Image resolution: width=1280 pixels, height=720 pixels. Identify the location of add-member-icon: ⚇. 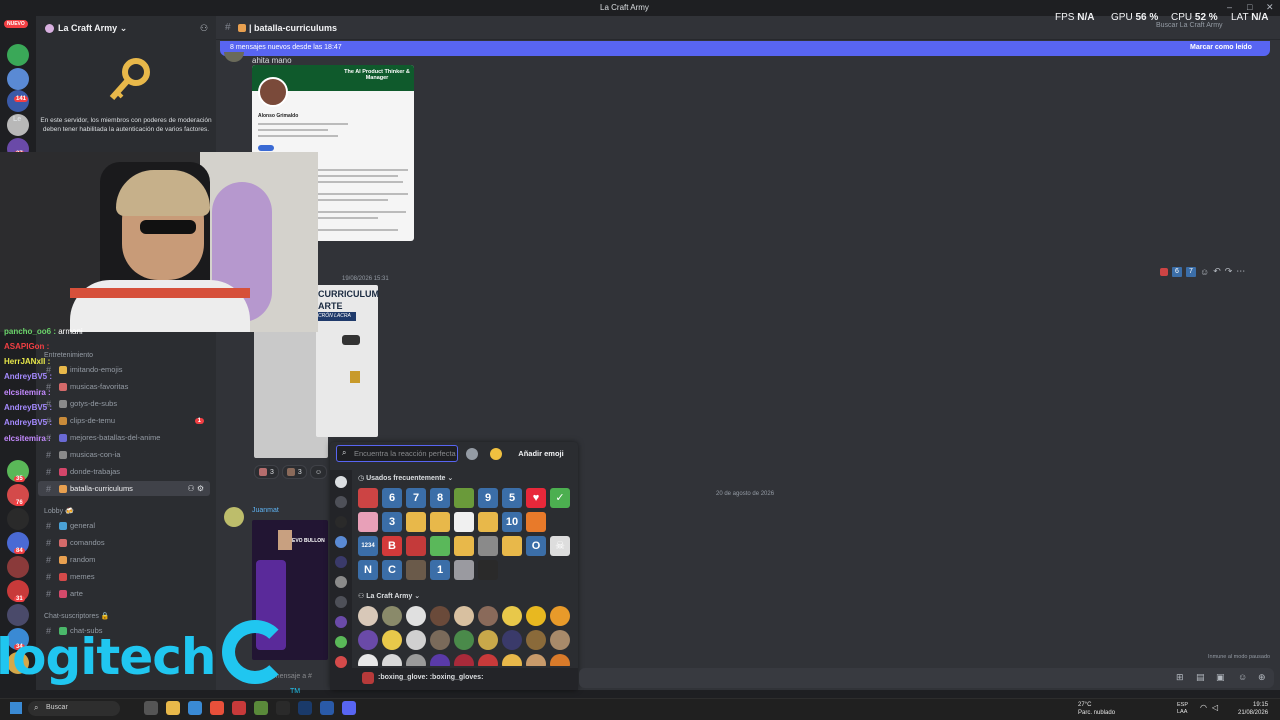
(204, 28).